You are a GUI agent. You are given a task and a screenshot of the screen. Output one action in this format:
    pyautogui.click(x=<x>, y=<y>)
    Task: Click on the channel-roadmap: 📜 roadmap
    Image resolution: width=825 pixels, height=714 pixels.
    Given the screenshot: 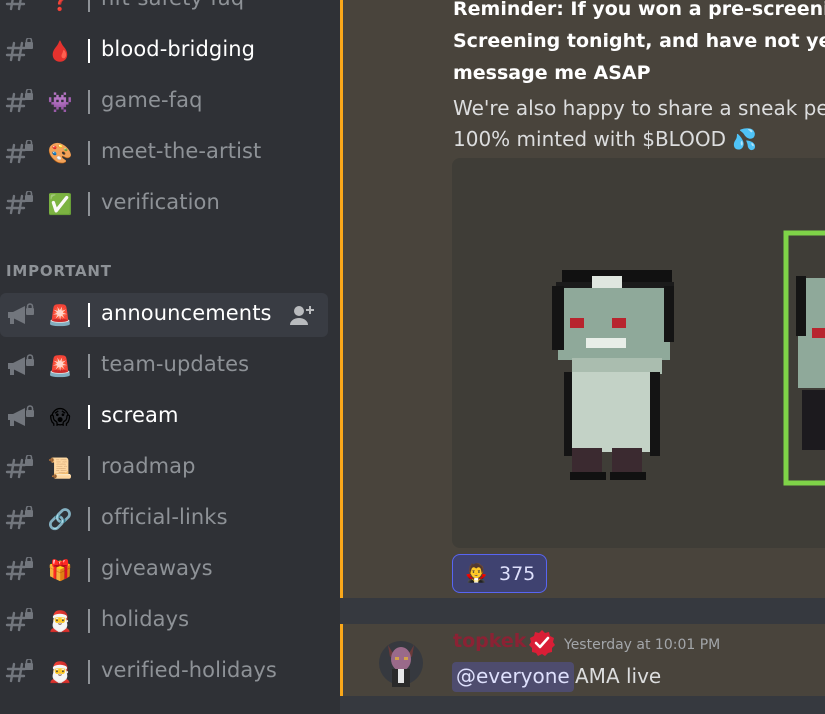 What is the action you would take?
    pyautogui.click(x=164, y=468)
    